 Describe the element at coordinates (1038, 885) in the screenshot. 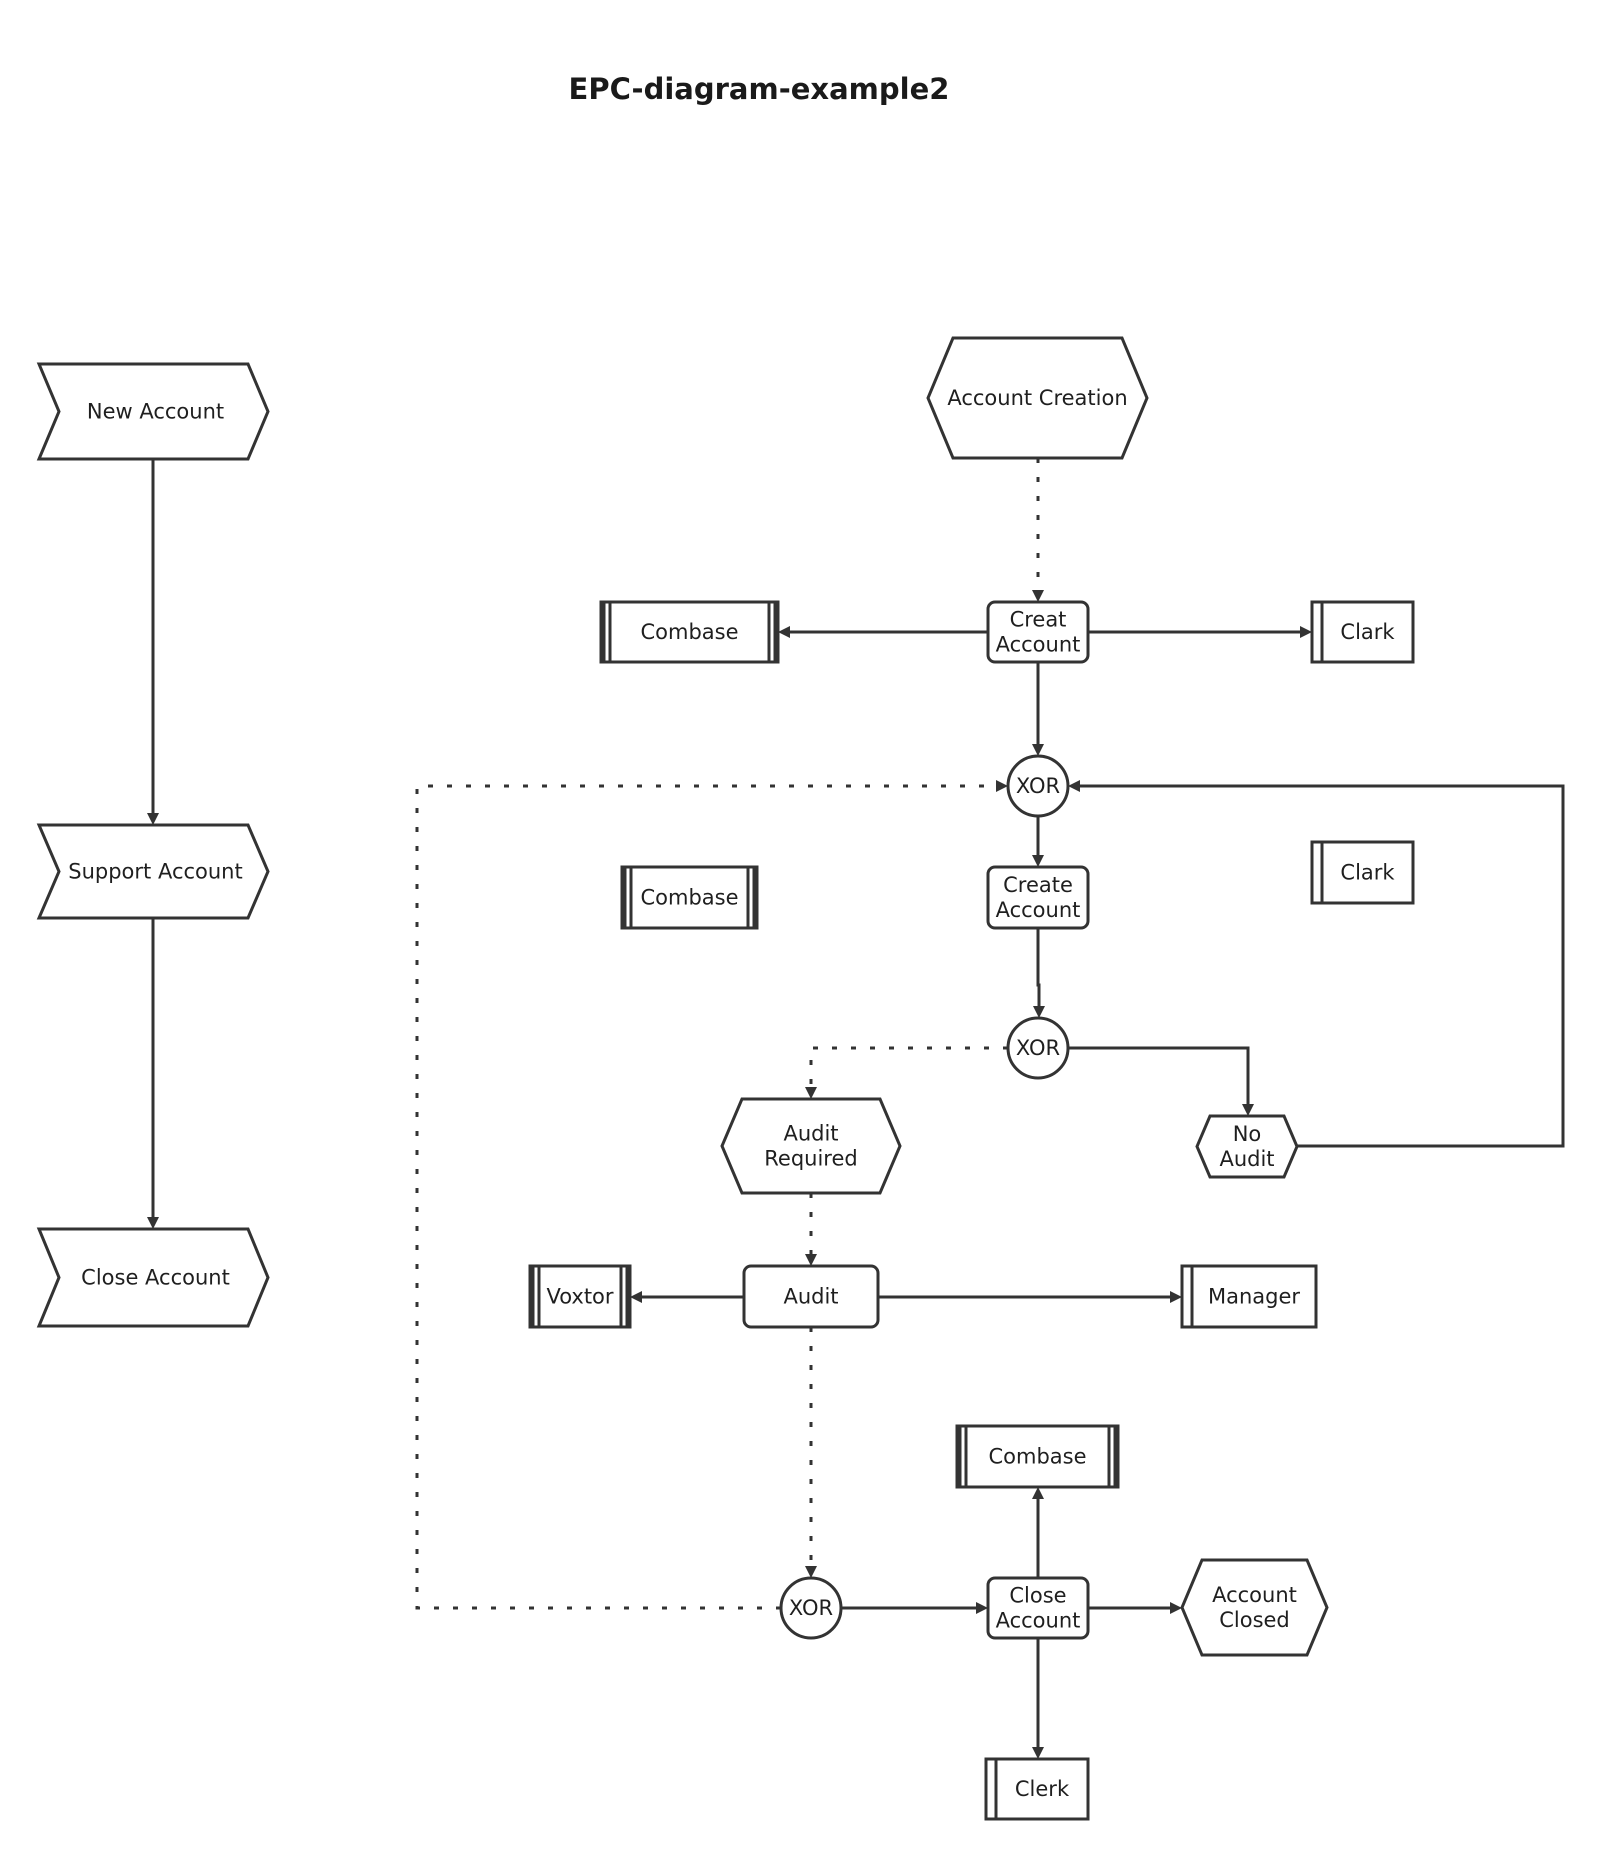

I see `node-label: Create` at that location.